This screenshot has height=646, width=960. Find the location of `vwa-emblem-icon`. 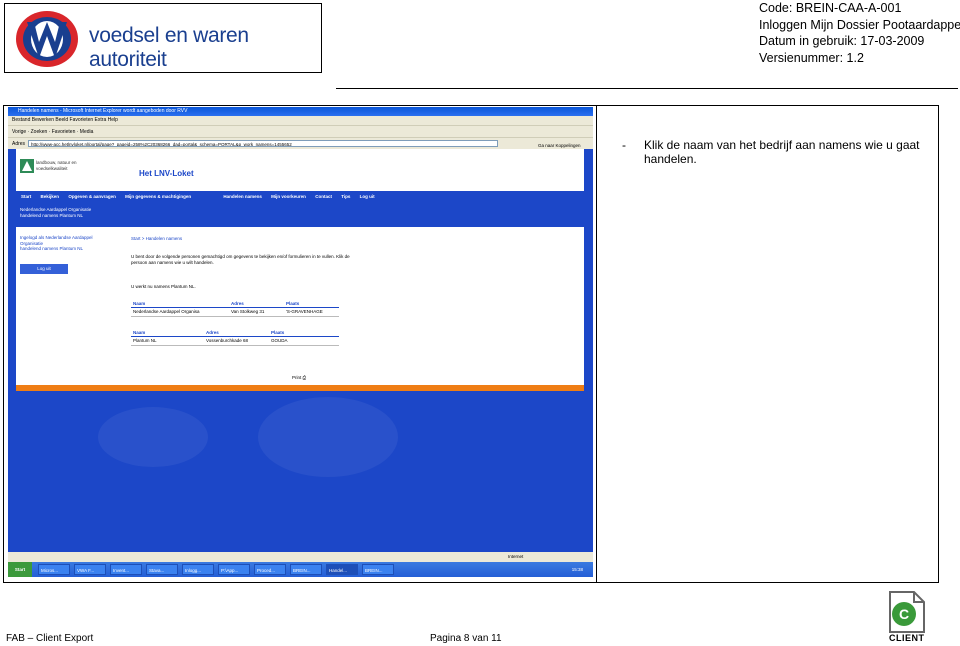

vwa-emblem-icon is located at coordinates (47, 39).